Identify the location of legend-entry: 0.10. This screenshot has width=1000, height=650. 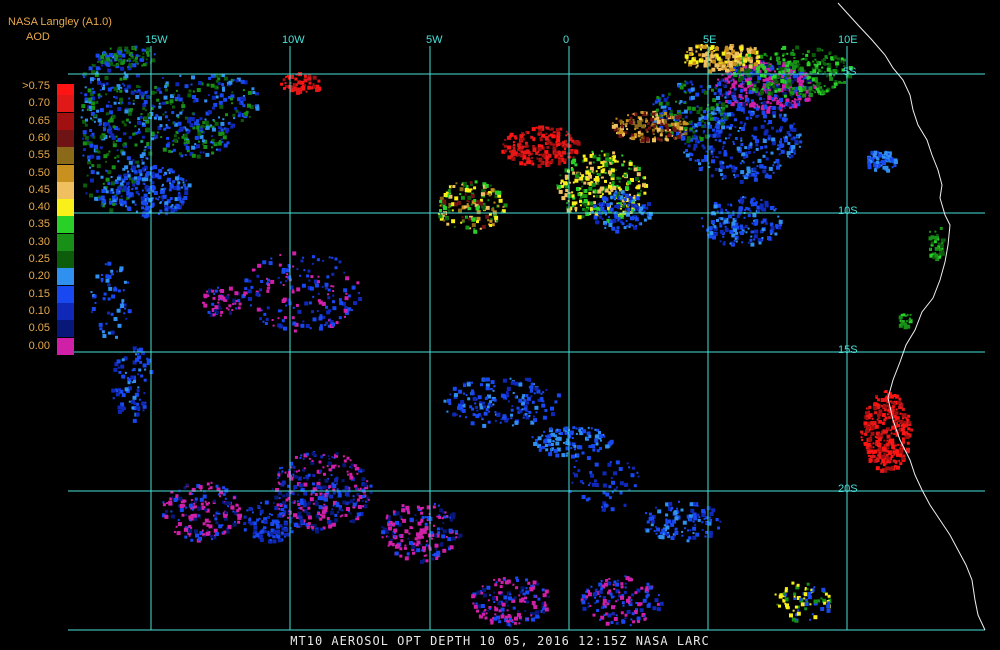
(40, 311).